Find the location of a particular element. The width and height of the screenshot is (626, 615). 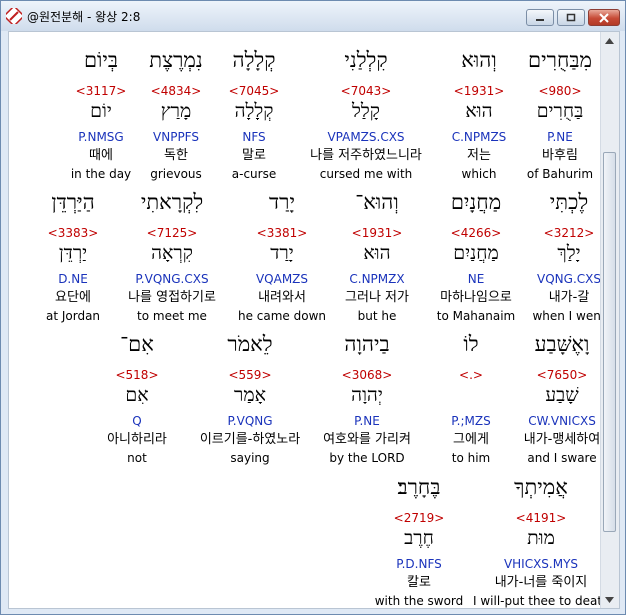

up-arrow-icon is located at coordinates (609, 40).